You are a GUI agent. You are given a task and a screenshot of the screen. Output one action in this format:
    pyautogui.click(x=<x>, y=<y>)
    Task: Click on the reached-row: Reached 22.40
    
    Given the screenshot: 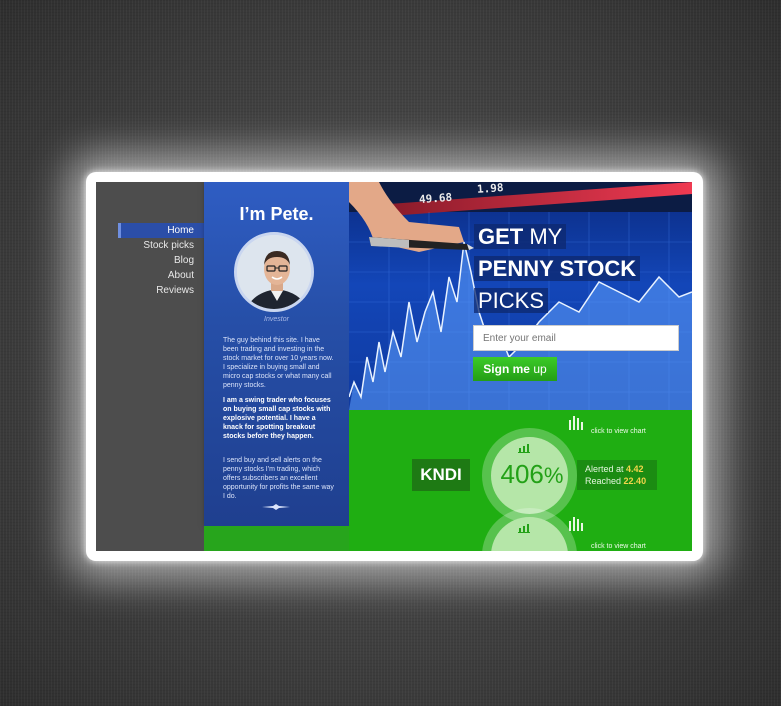 What is the action you would take?
    pyautogui.click(x=621, y=481)
    